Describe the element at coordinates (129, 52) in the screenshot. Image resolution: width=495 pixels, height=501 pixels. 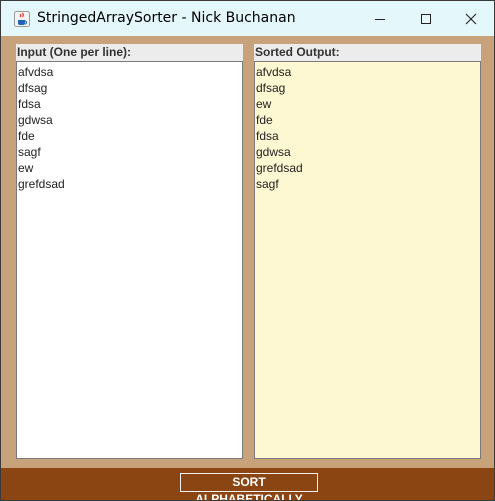
I see `input-panel-label: Input (One per line):` at that location.